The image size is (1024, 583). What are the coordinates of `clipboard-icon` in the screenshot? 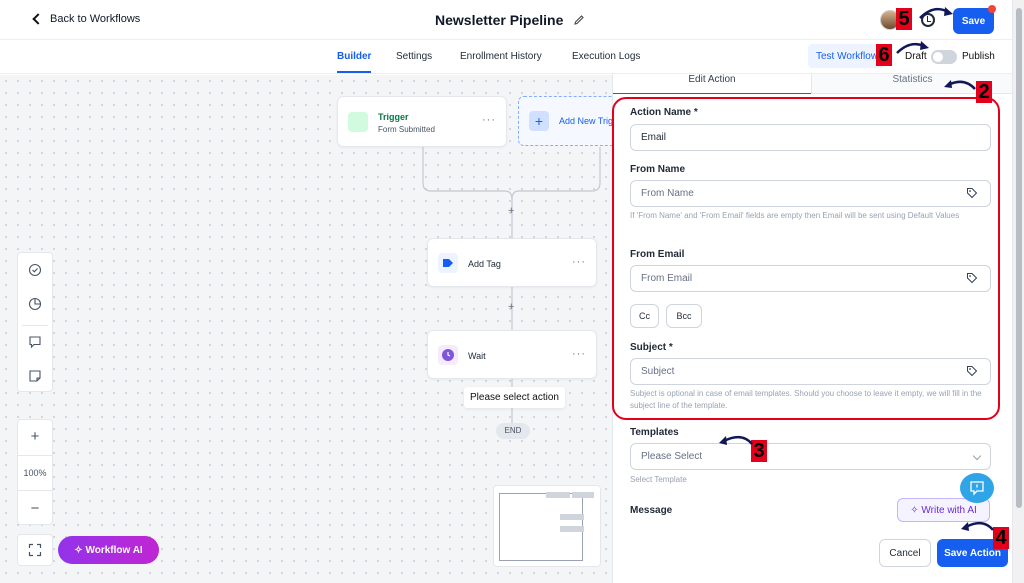 It's located at (358, 122).